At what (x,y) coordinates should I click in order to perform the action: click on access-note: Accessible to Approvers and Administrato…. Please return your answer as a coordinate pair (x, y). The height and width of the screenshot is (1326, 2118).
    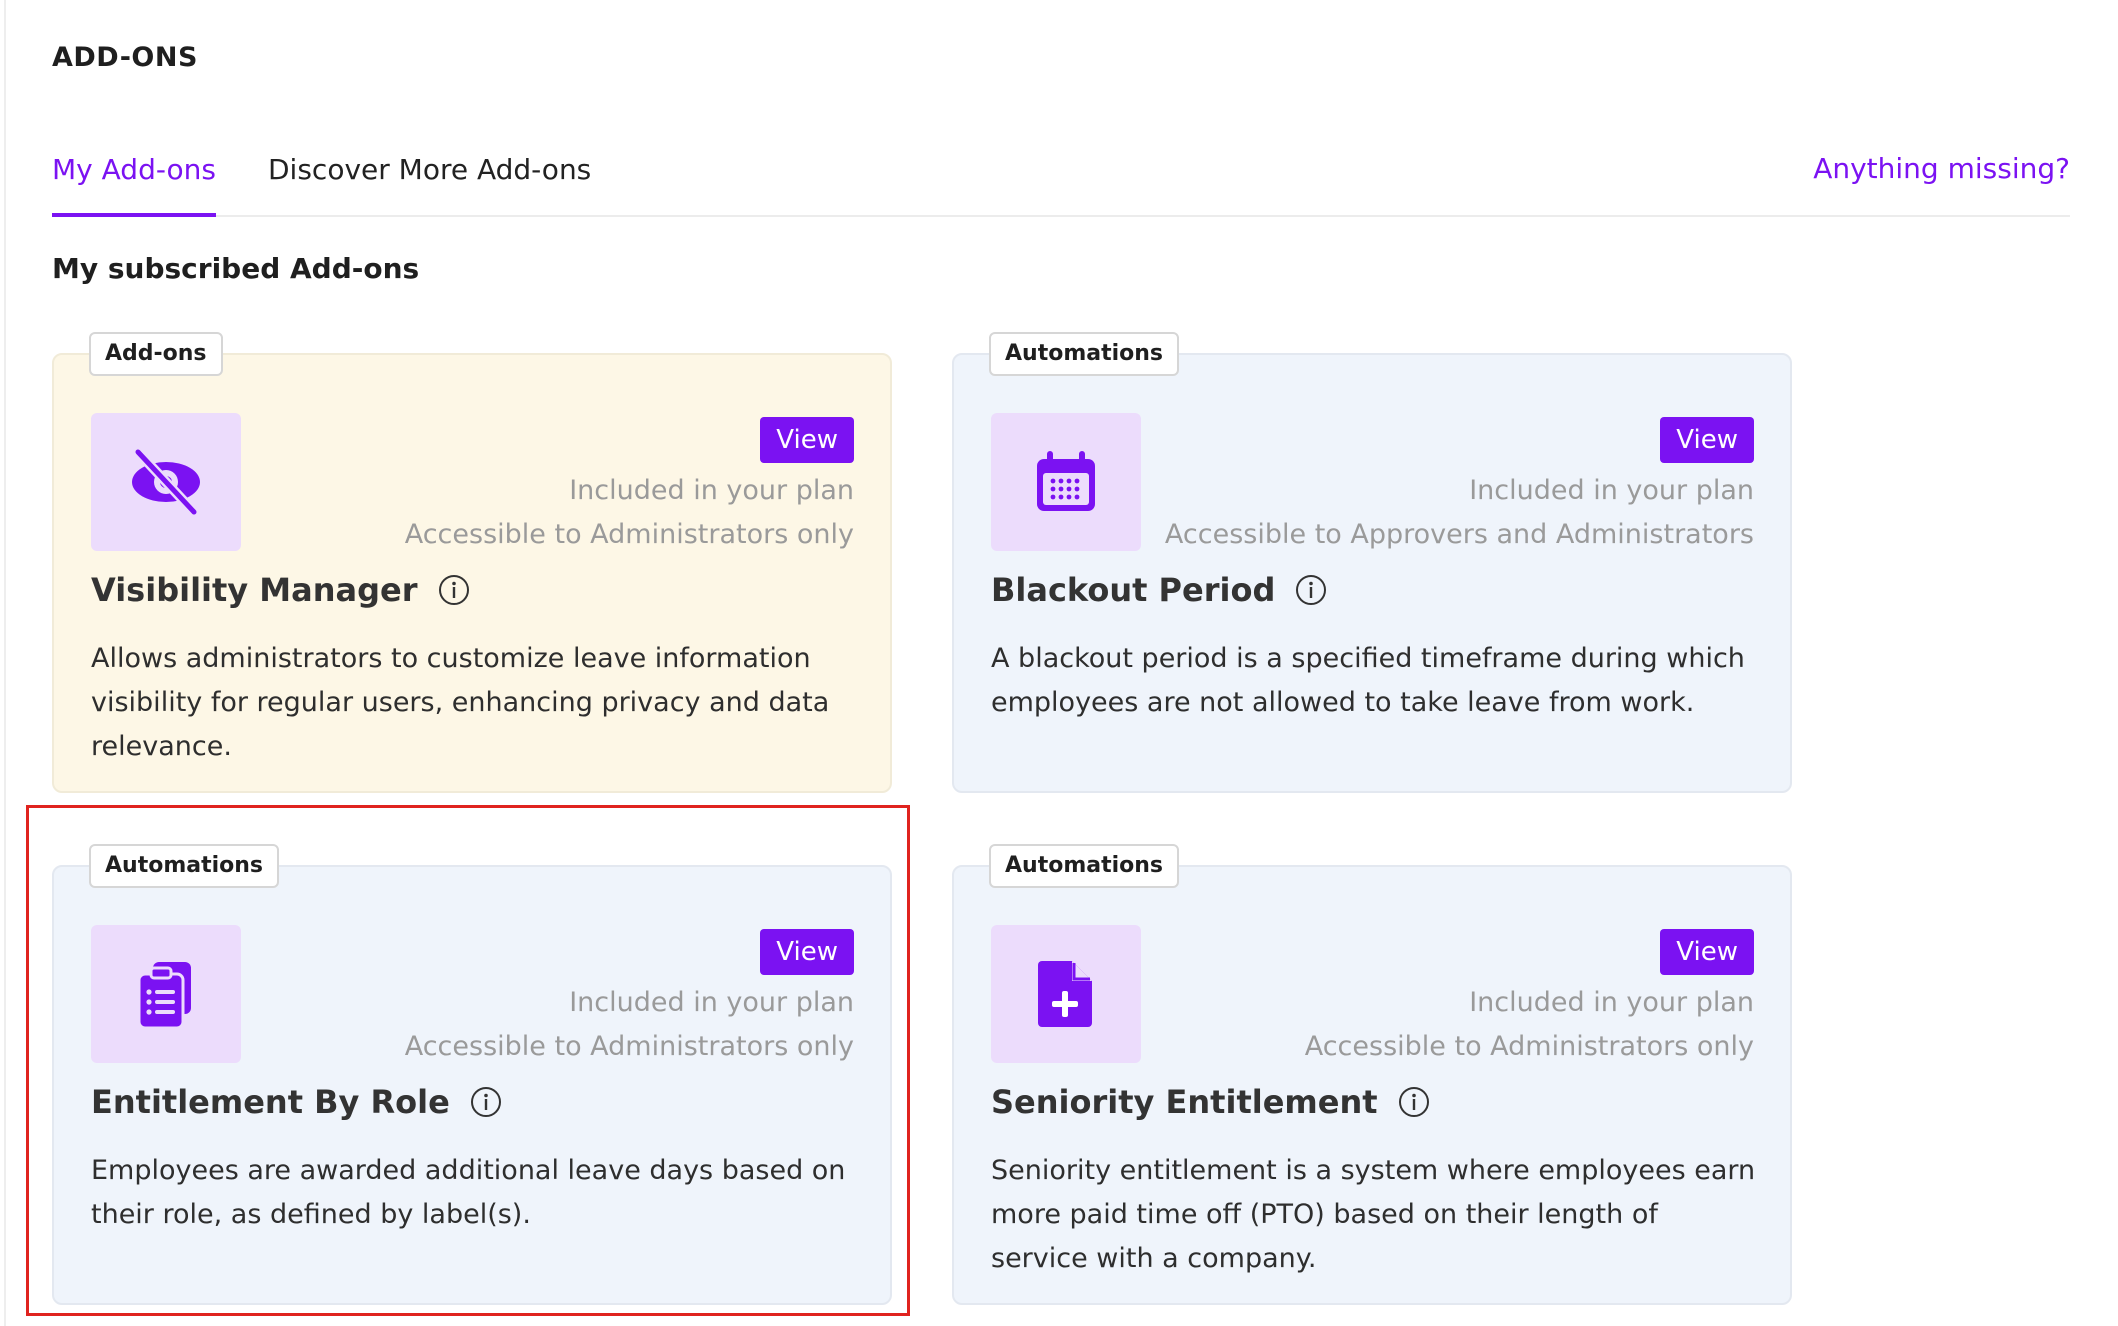
    Looking at the image, I should click on (1459, 534).